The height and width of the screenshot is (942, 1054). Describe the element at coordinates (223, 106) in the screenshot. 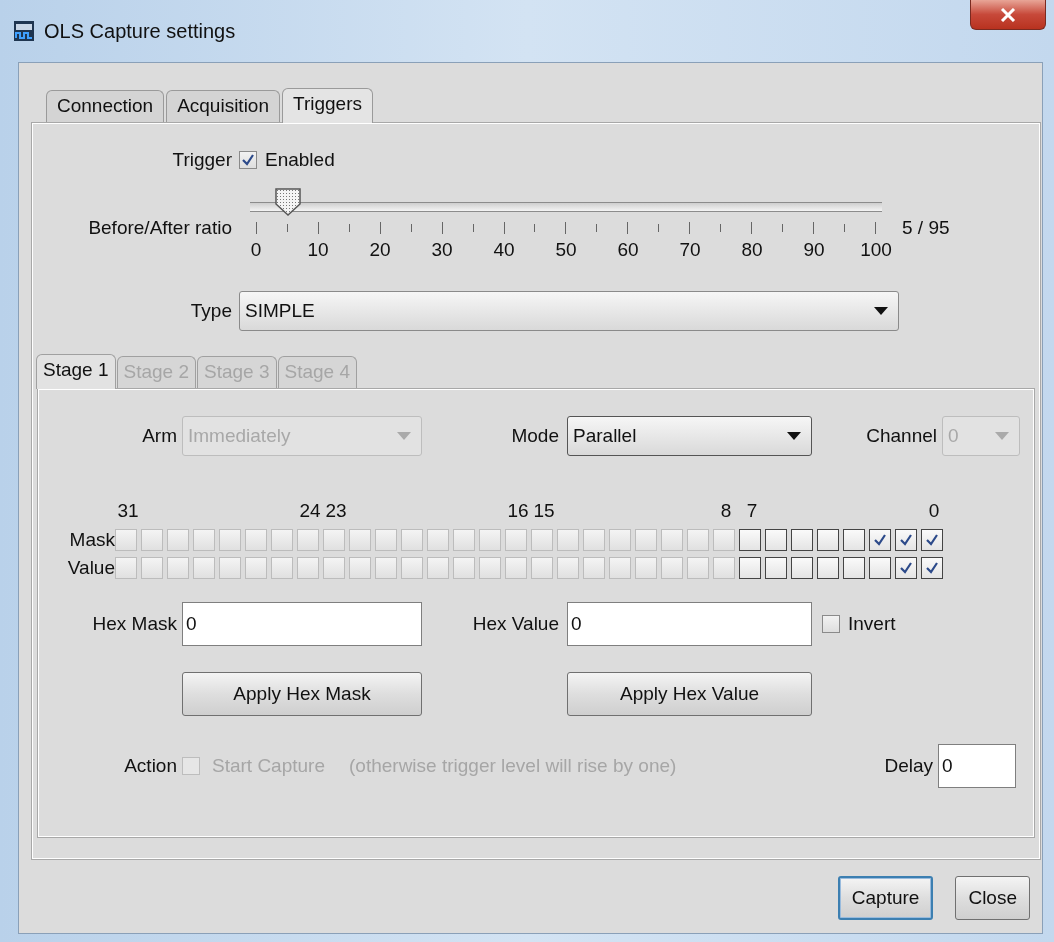

I see `tab: Acquisition` at that location.